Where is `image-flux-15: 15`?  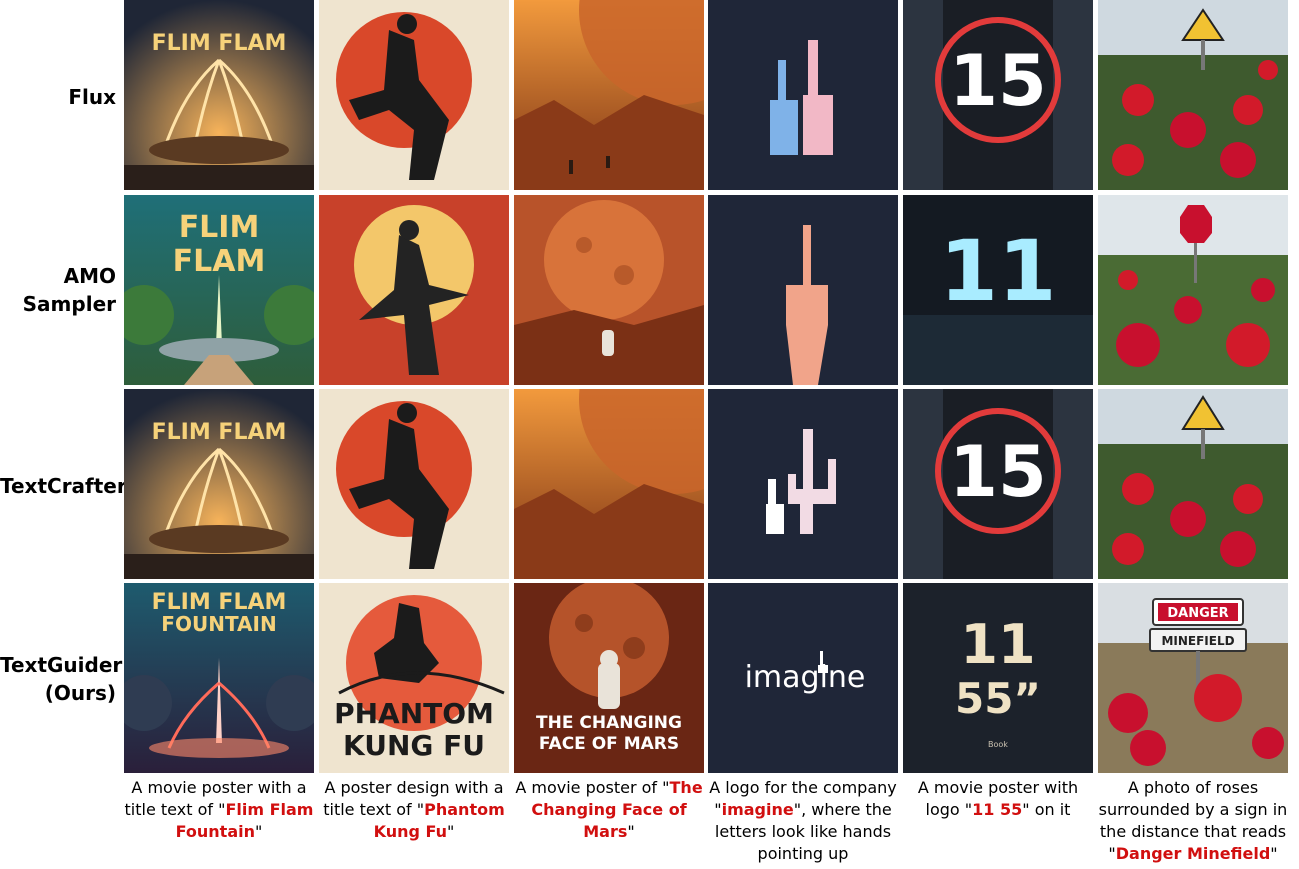
image-flux-15: 15 is located at coordinates (998, 95).